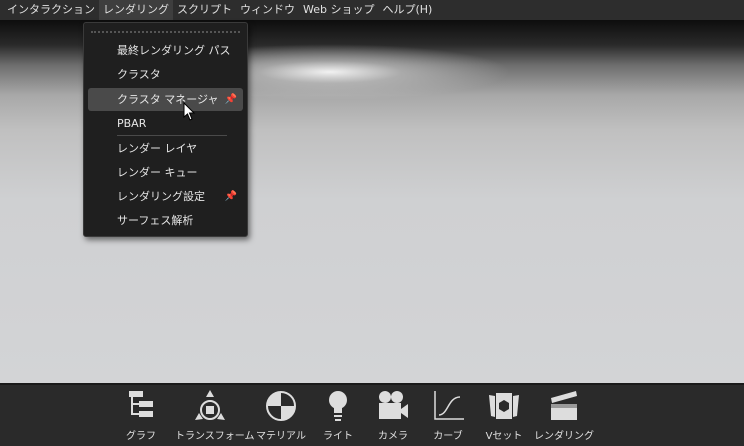 This screenshot has width=744, height=446. I want to click on menu-item-final-render-pass: 最終レンダリング パス, so click(165, 50).